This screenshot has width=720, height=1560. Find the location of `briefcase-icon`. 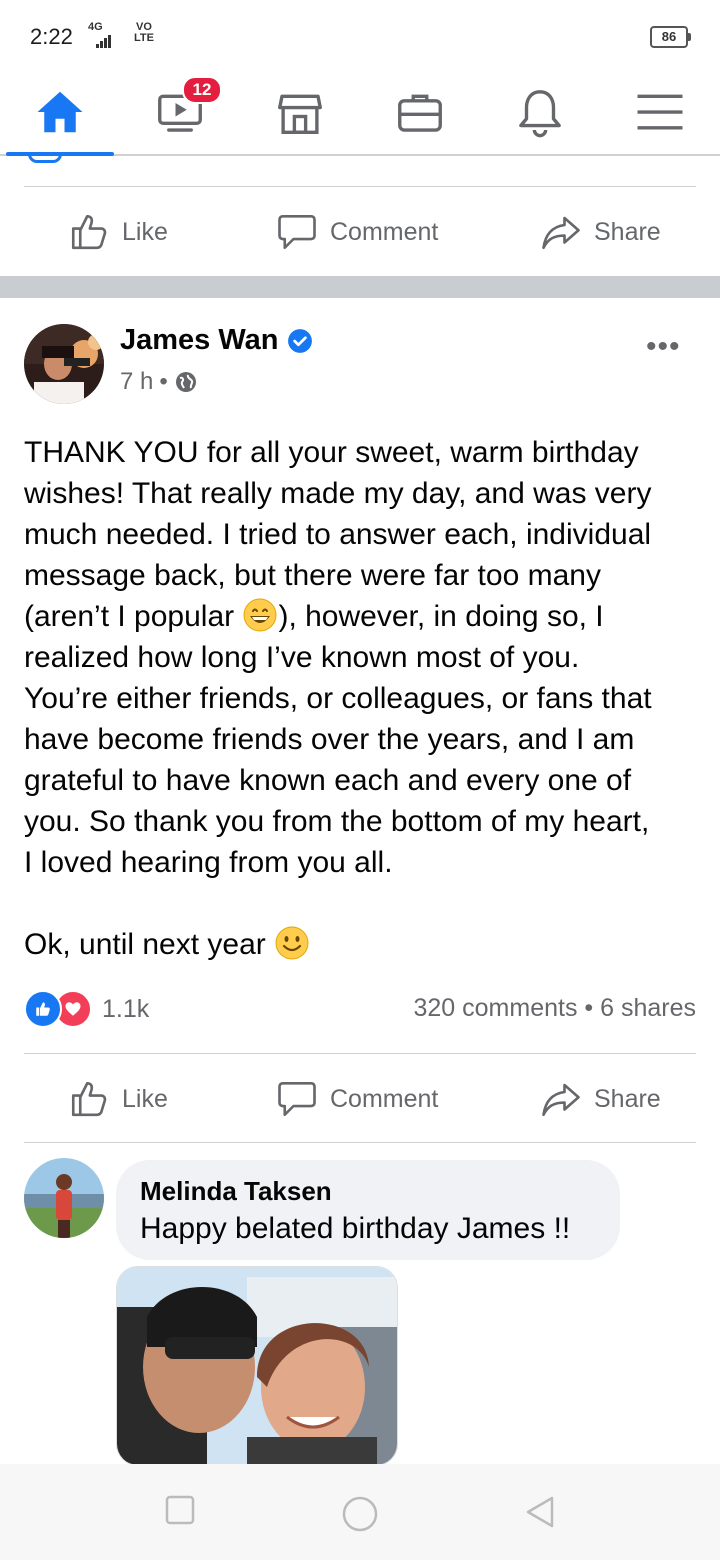

briefcase-icon is located at coordinates (420, 113).